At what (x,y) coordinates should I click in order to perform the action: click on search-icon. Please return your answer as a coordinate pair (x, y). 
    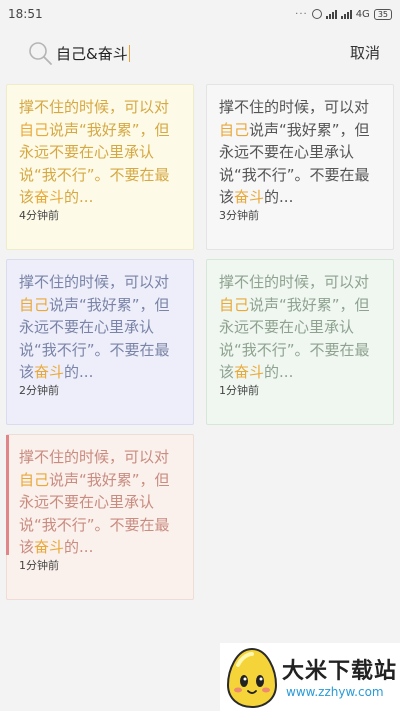
    Looking at the image, I should click on (40, 53).